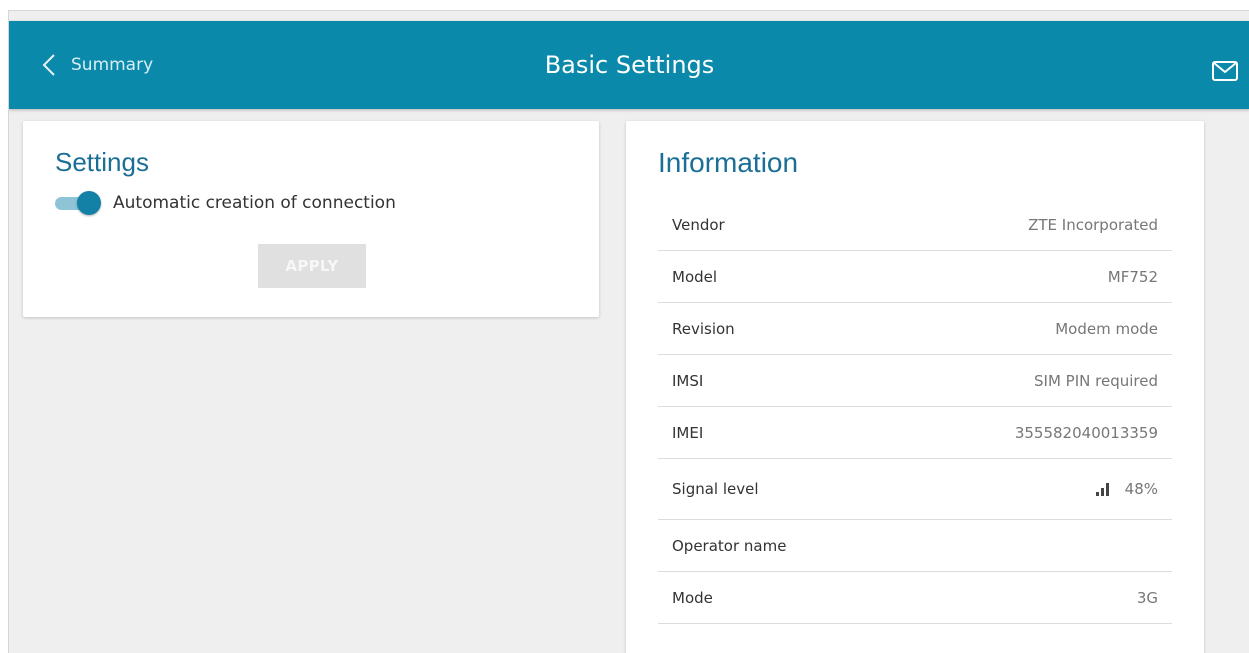 The width and height of the screenshot is (1249, 653). What do you see at coordinates (1147, 597) in the screenshot?
I see `info-value: 3G` at bounding box center [1147, 597].